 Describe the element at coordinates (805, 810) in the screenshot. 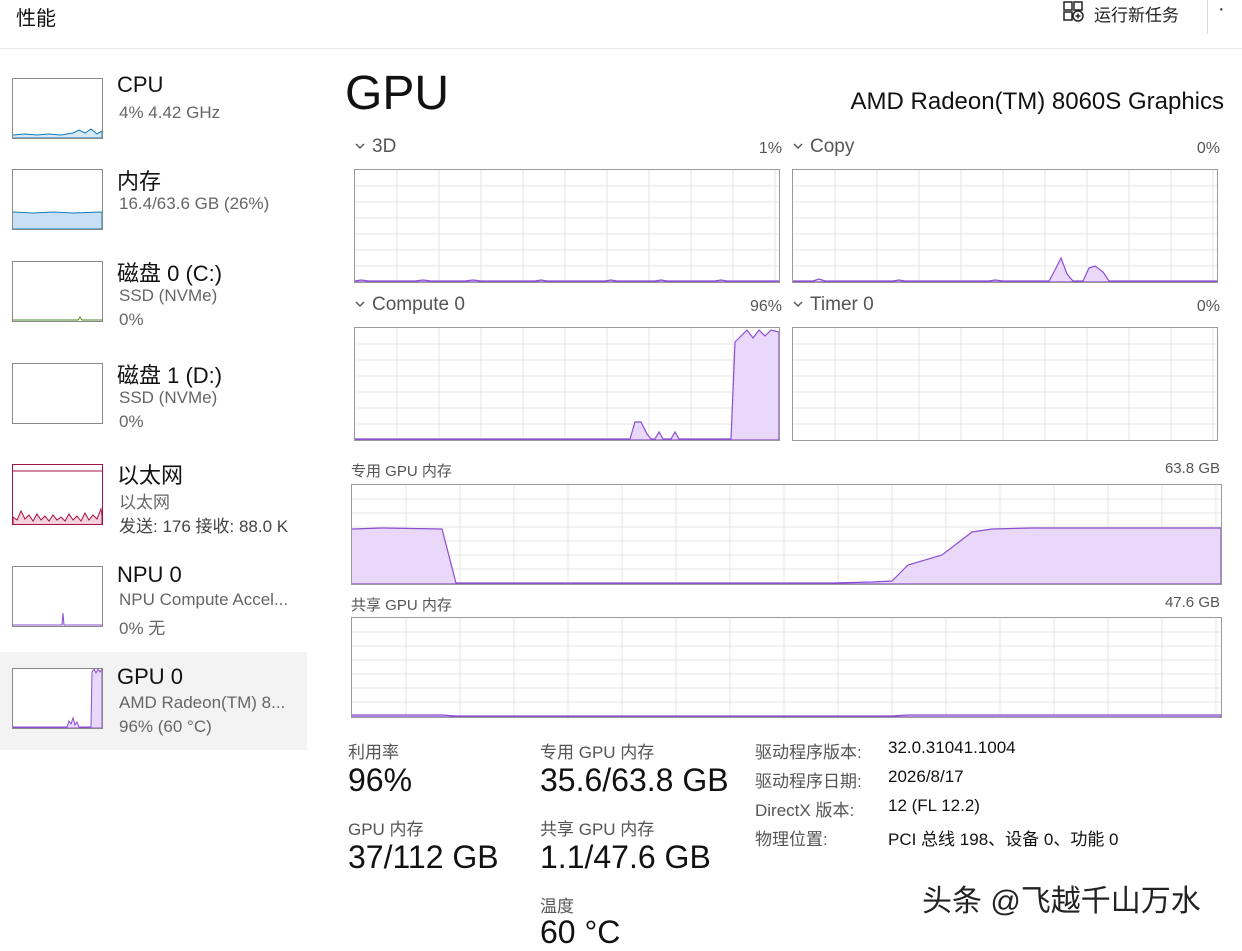

I see `directx-version-key: DirectX 版本:` at that location.